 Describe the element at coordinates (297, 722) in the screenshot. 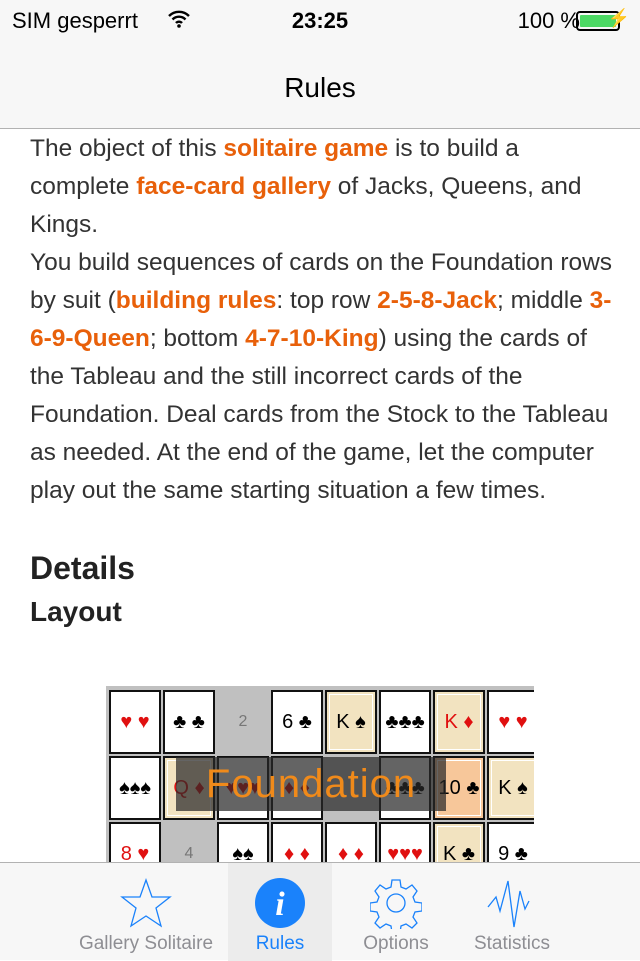

I see `playing-card: 6 ♣` at that location.